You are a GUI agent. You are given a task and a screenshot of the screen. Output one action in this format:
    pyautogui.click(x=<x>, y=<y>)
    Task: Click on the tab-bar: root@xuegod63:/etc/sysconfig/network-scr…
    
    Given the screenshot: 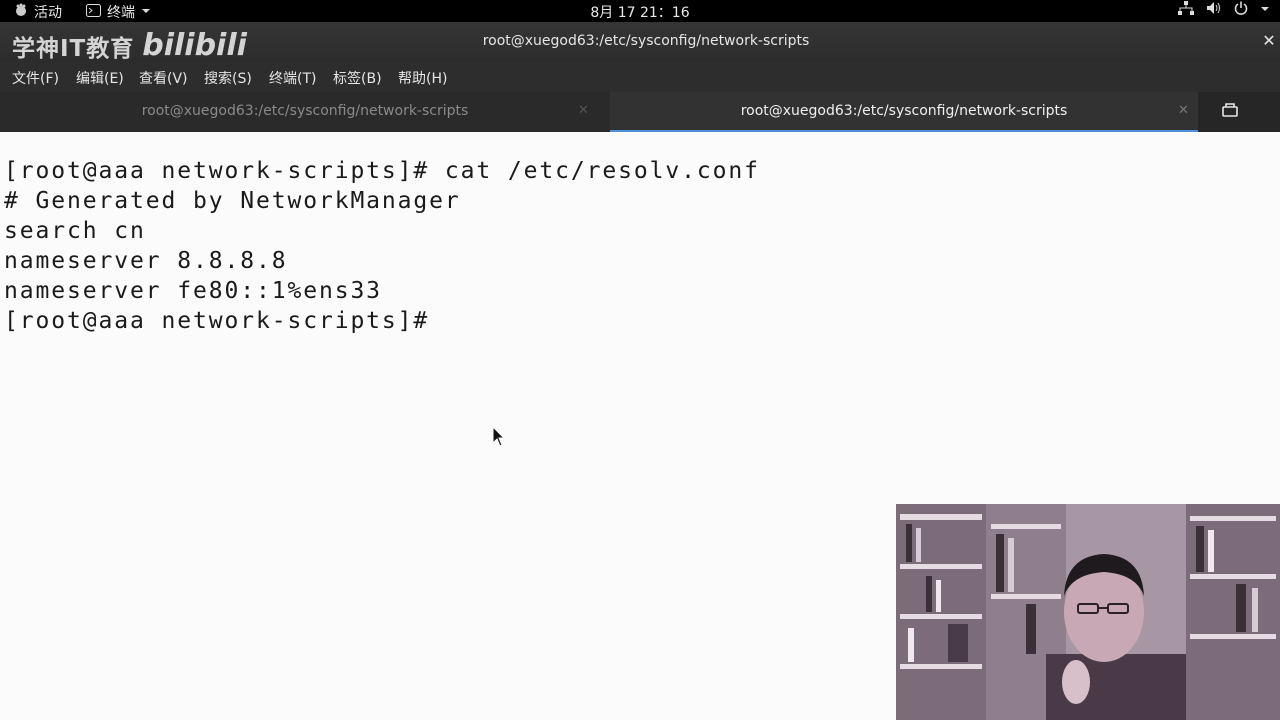 What is the action you would take?
    pyautogui.click(x=640, y=112)
    